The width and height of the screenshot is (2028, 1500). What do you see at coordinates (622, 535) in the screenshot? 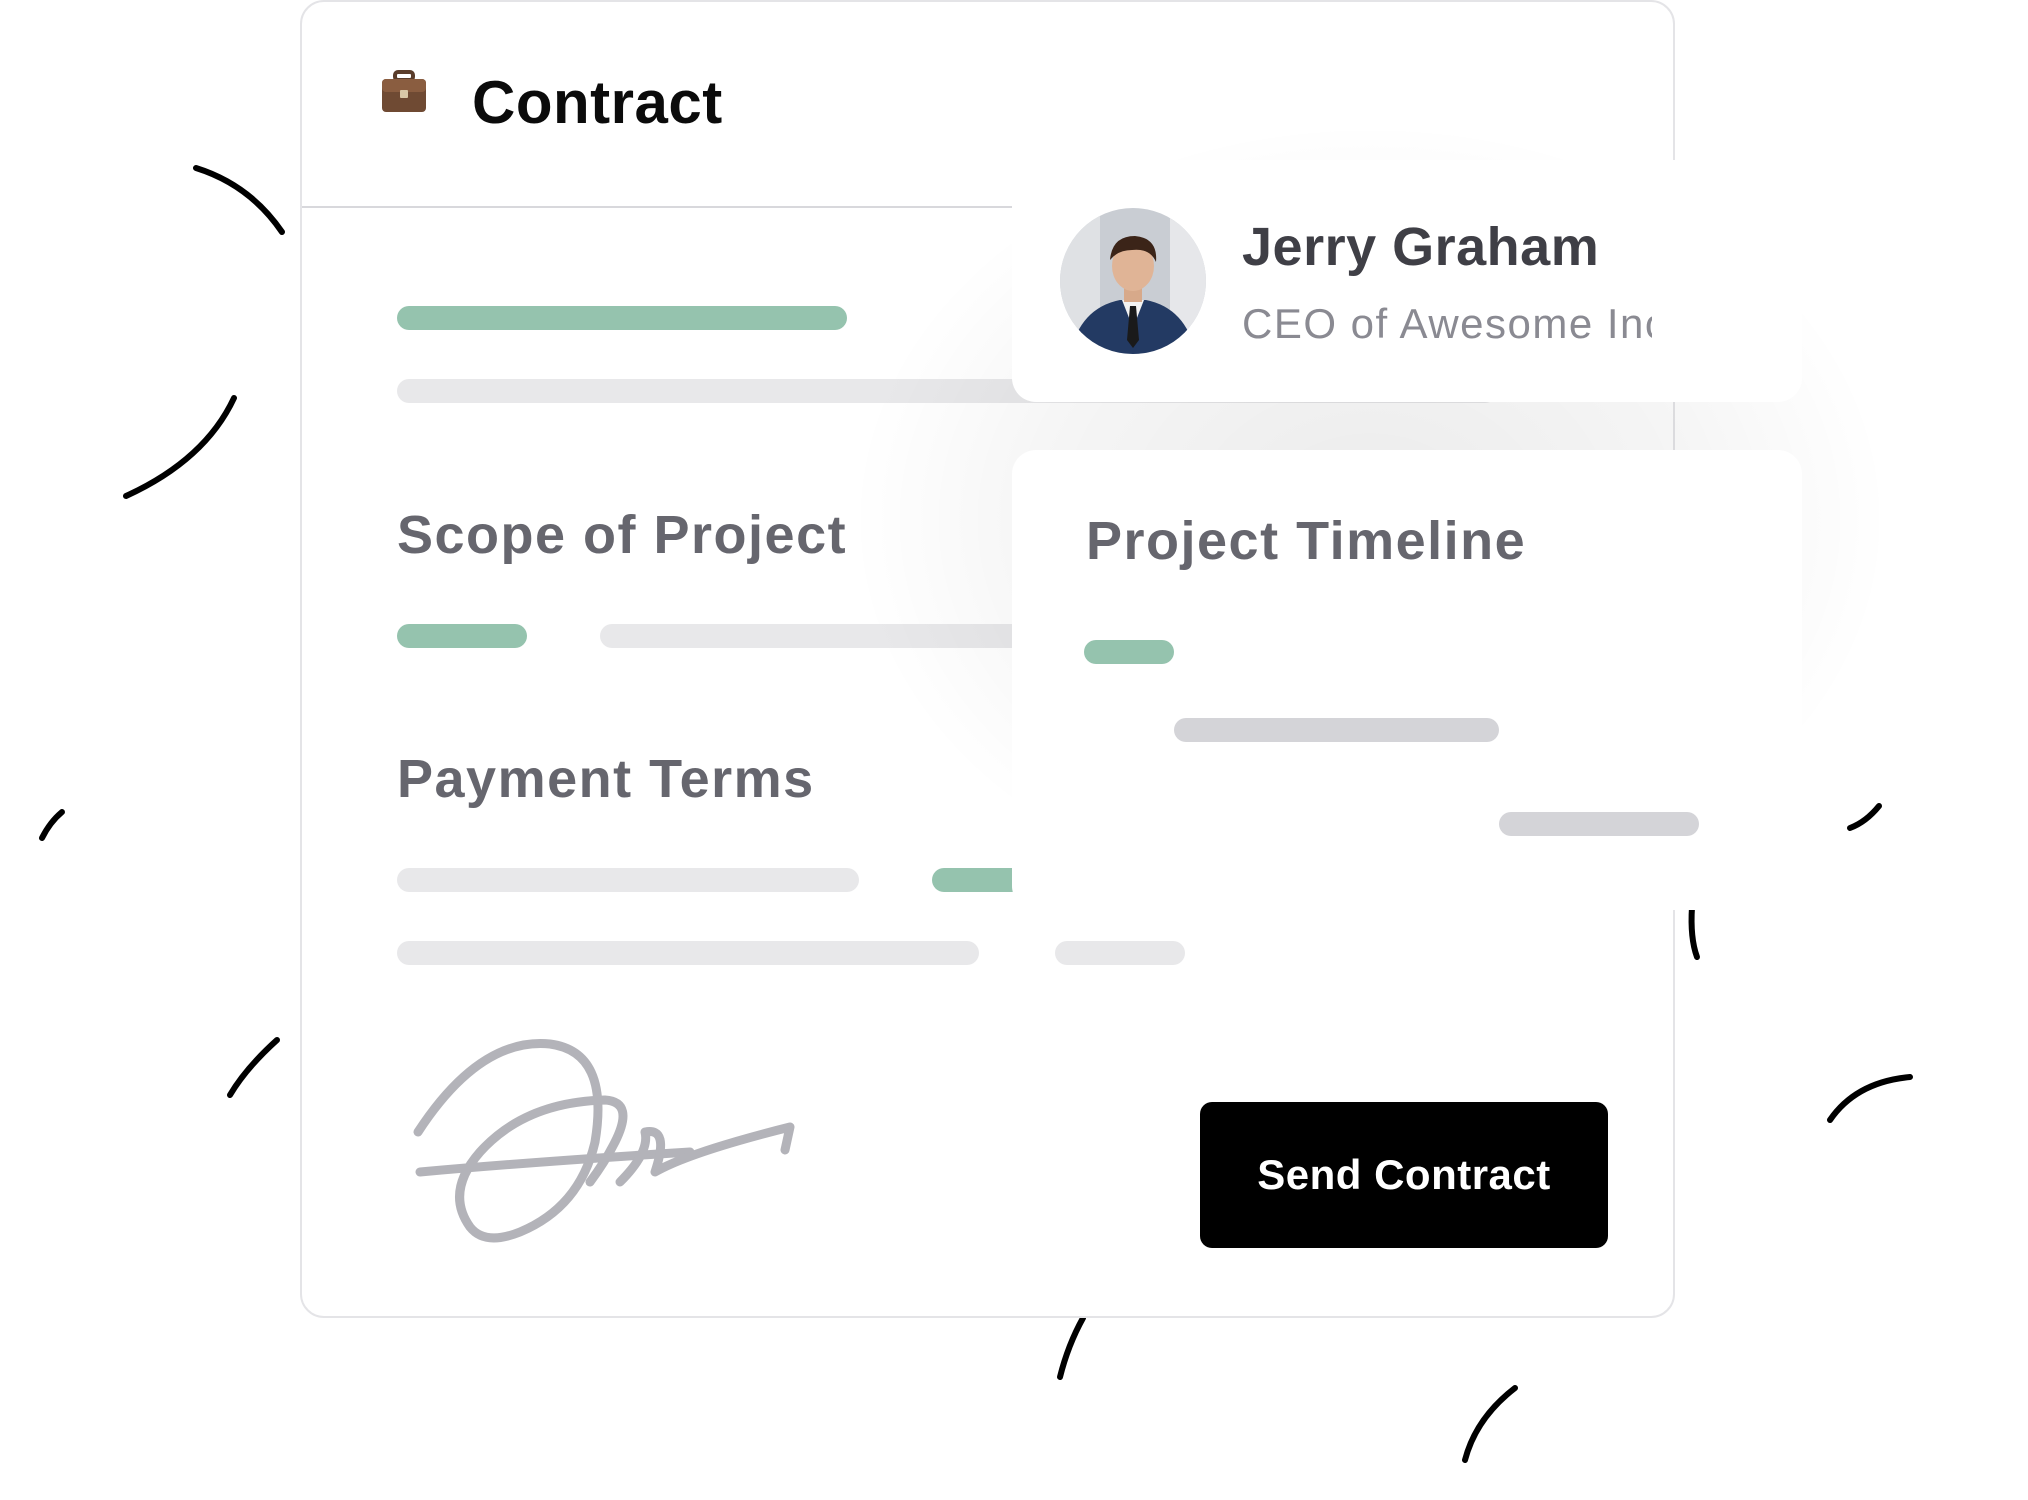
I see `section-heading-scope: Scope of Project` at bounding box center [622, 535].